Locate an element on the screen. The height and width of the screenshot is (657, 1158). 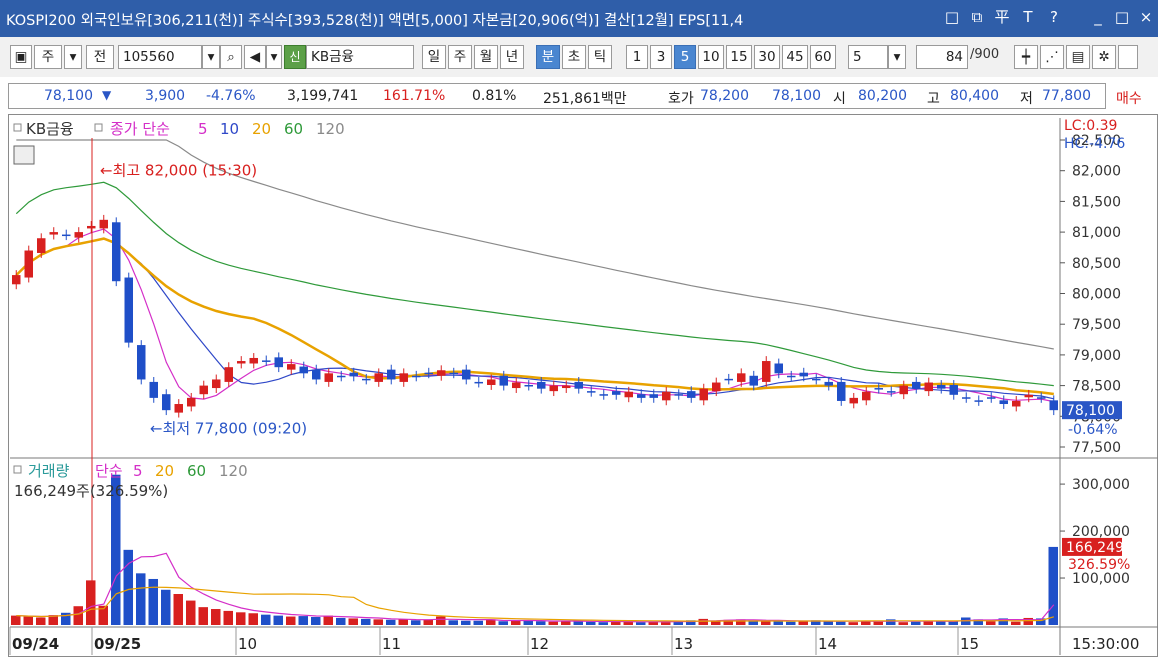
volume-ma-label: 단순 is located at coordinates (109, 471).